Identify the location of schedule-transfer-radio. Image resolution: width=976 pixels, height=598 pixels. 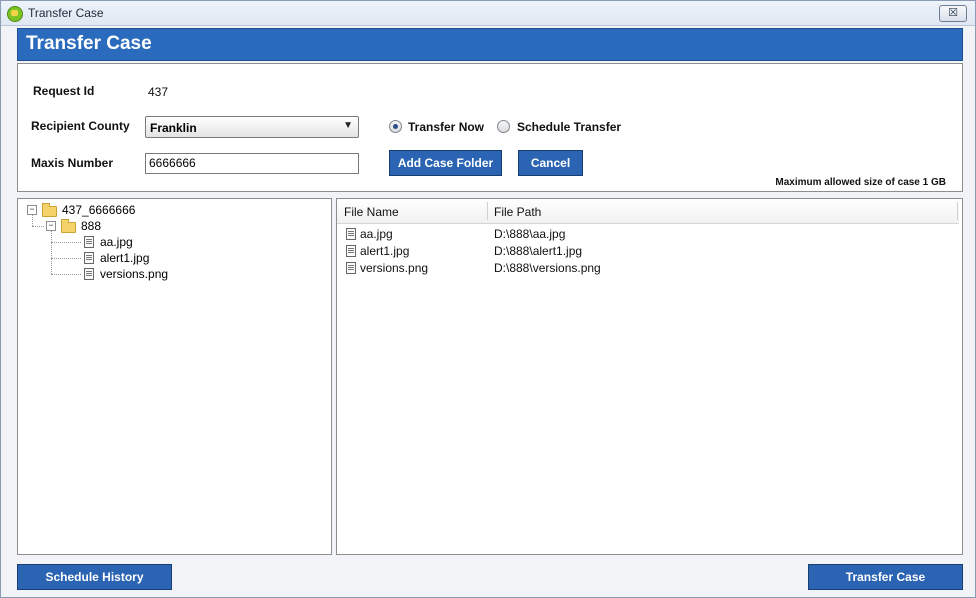
(503, 126).